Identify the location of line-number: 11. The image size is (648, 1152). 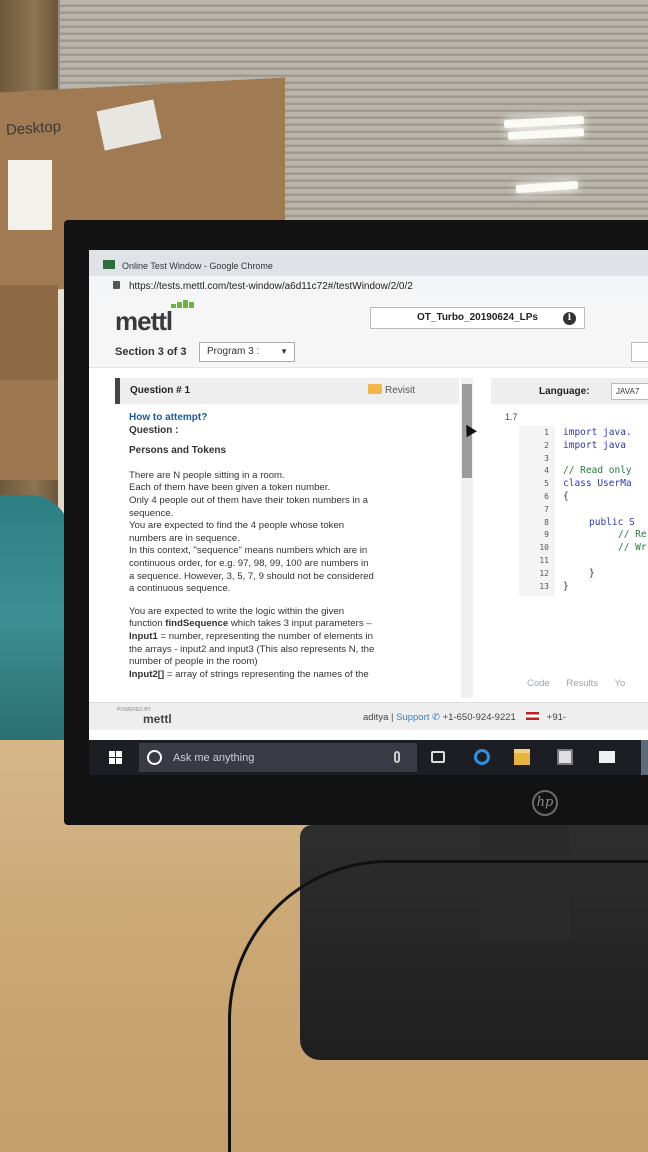
(544, 560).